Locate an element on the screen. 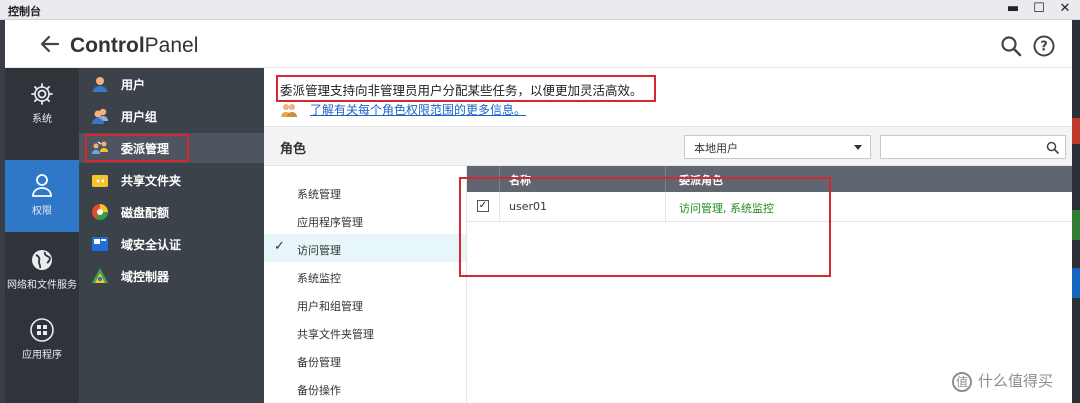  role-item-selected: ✓ 访问管理 is located at coordinates (365, 248).